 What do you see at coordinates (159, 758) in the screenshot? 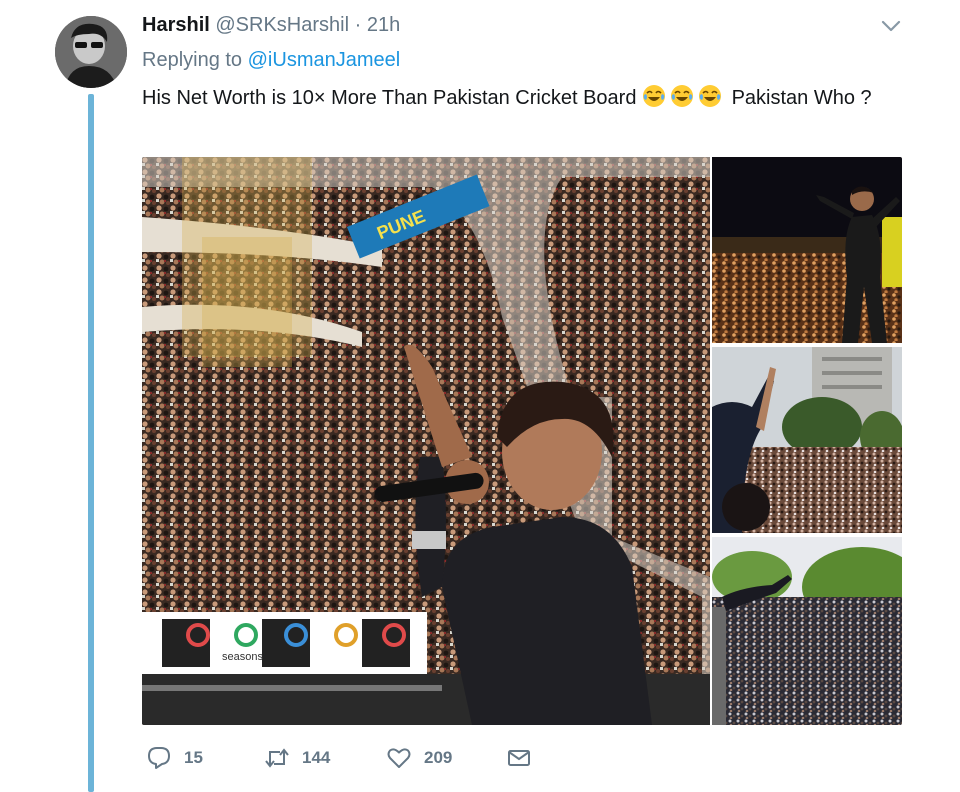
I see `reply-icon` at bounding box center [159, 758].